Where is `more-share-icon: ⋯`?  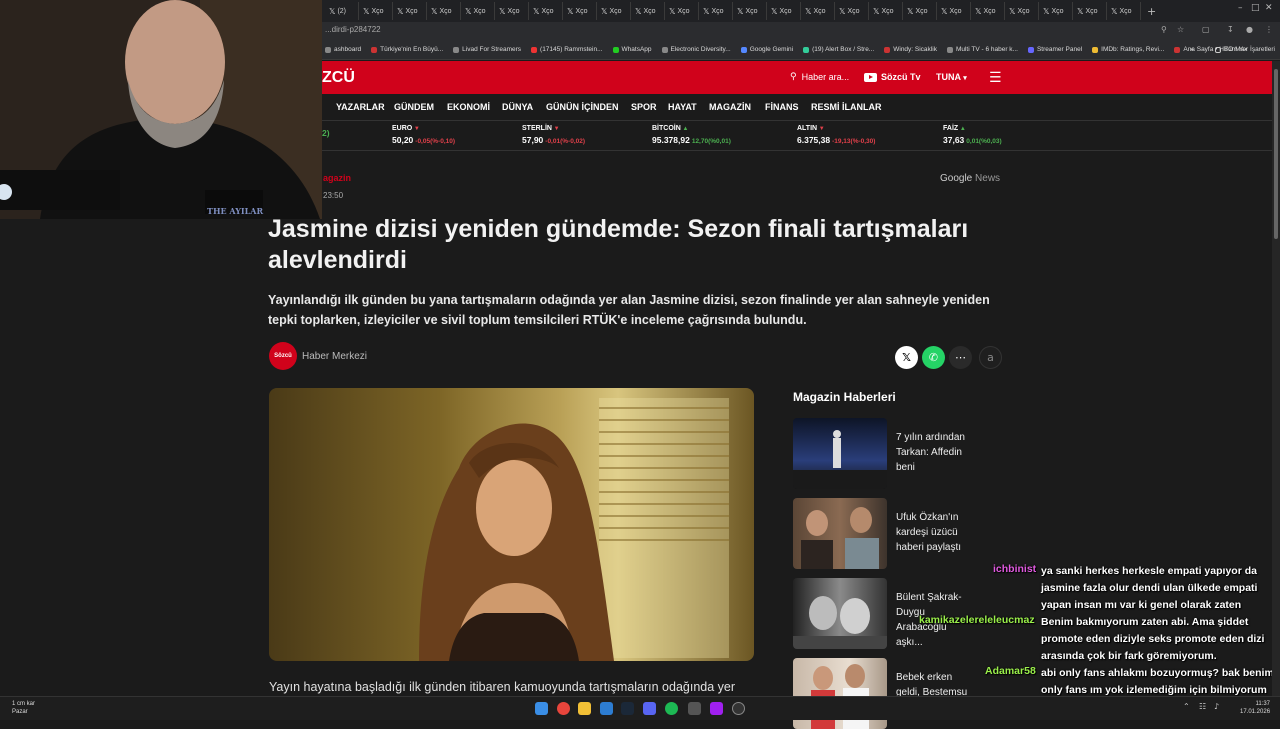
more-share-icon: ⋯ is located at coordinates (960, 357).